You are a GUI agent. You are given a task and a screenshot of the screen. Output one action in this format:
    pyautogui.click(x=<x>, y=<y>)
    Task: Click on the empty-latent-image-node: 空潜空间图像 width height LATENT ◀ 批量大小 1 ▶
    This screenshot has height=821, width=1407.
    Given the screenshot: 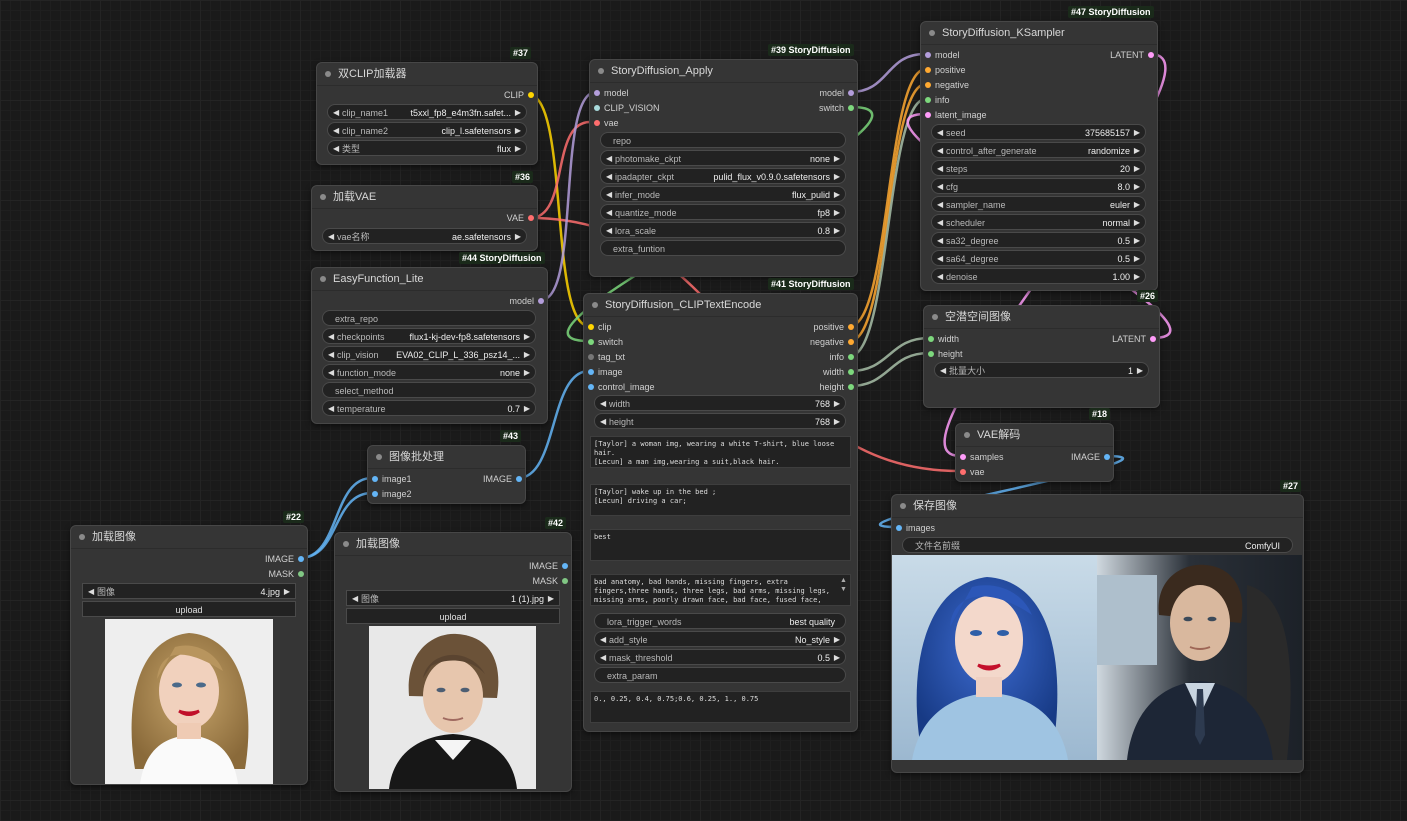 What is the action you would take?
    pyautogui.click(x=1041, y=356)
    